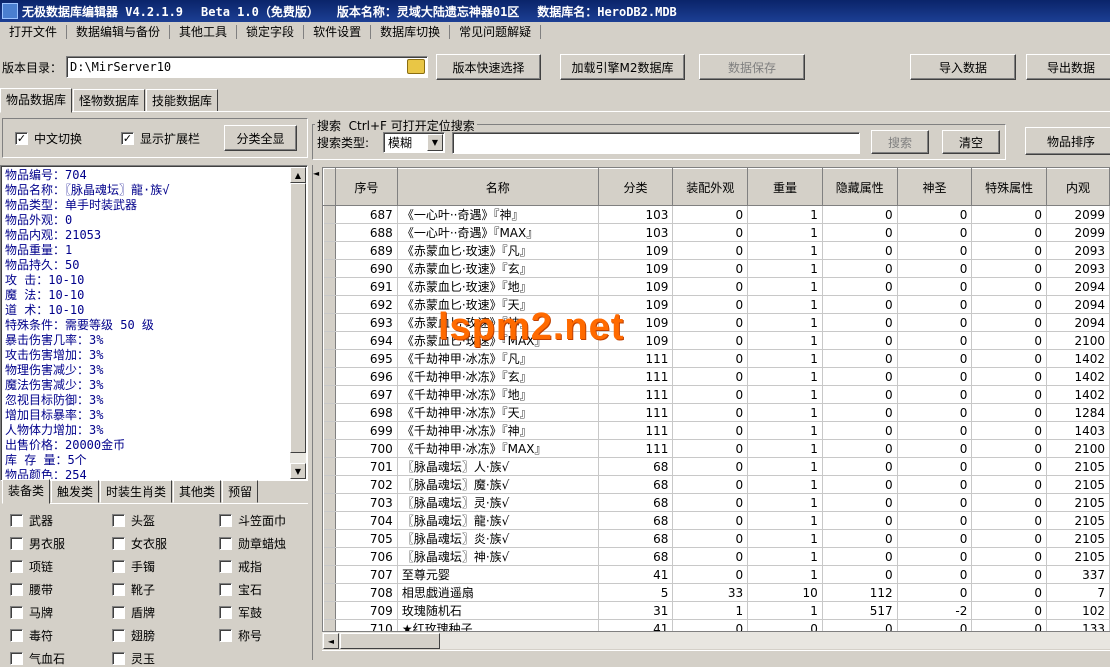 Image resolution: width=1110 pixels, height=667 pixels. Describe the element at coordinates (785, 187) in the screenshot. I see `column-header: 重量` at that location.